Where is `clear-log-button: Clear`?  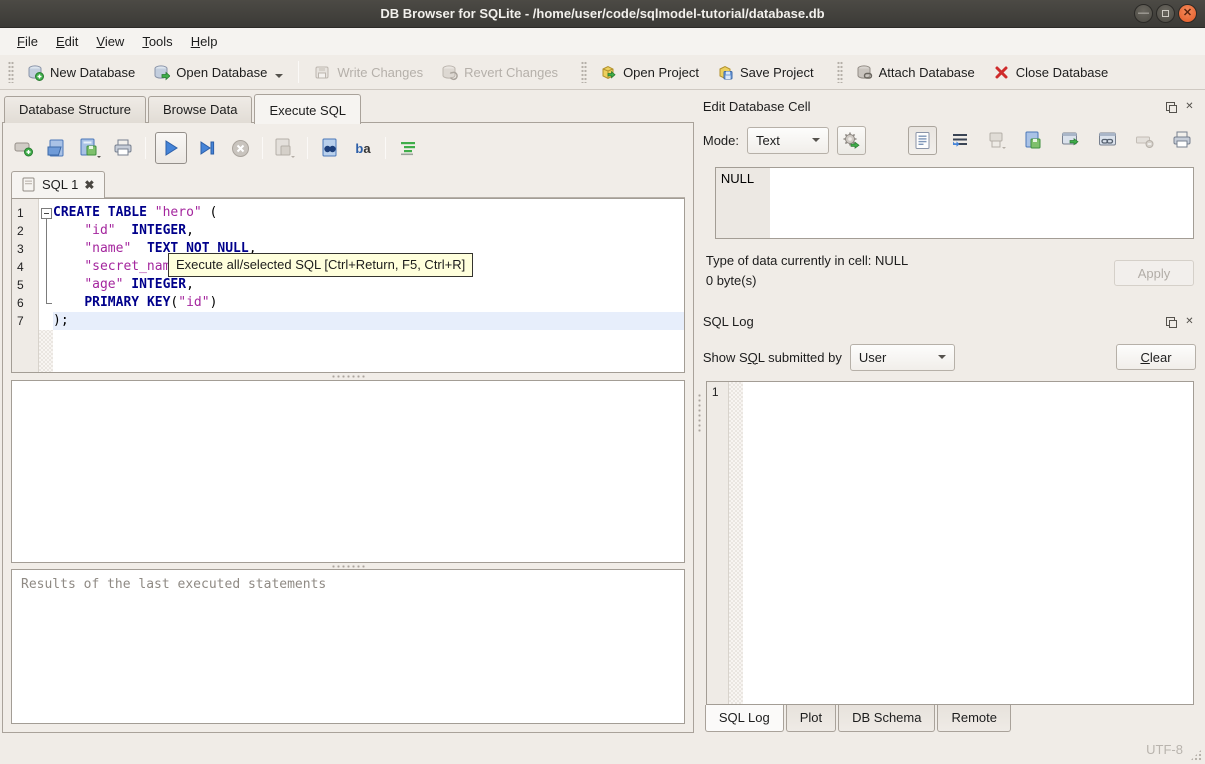
clear-log-button: Clear is located at coordinates (1156, 357).